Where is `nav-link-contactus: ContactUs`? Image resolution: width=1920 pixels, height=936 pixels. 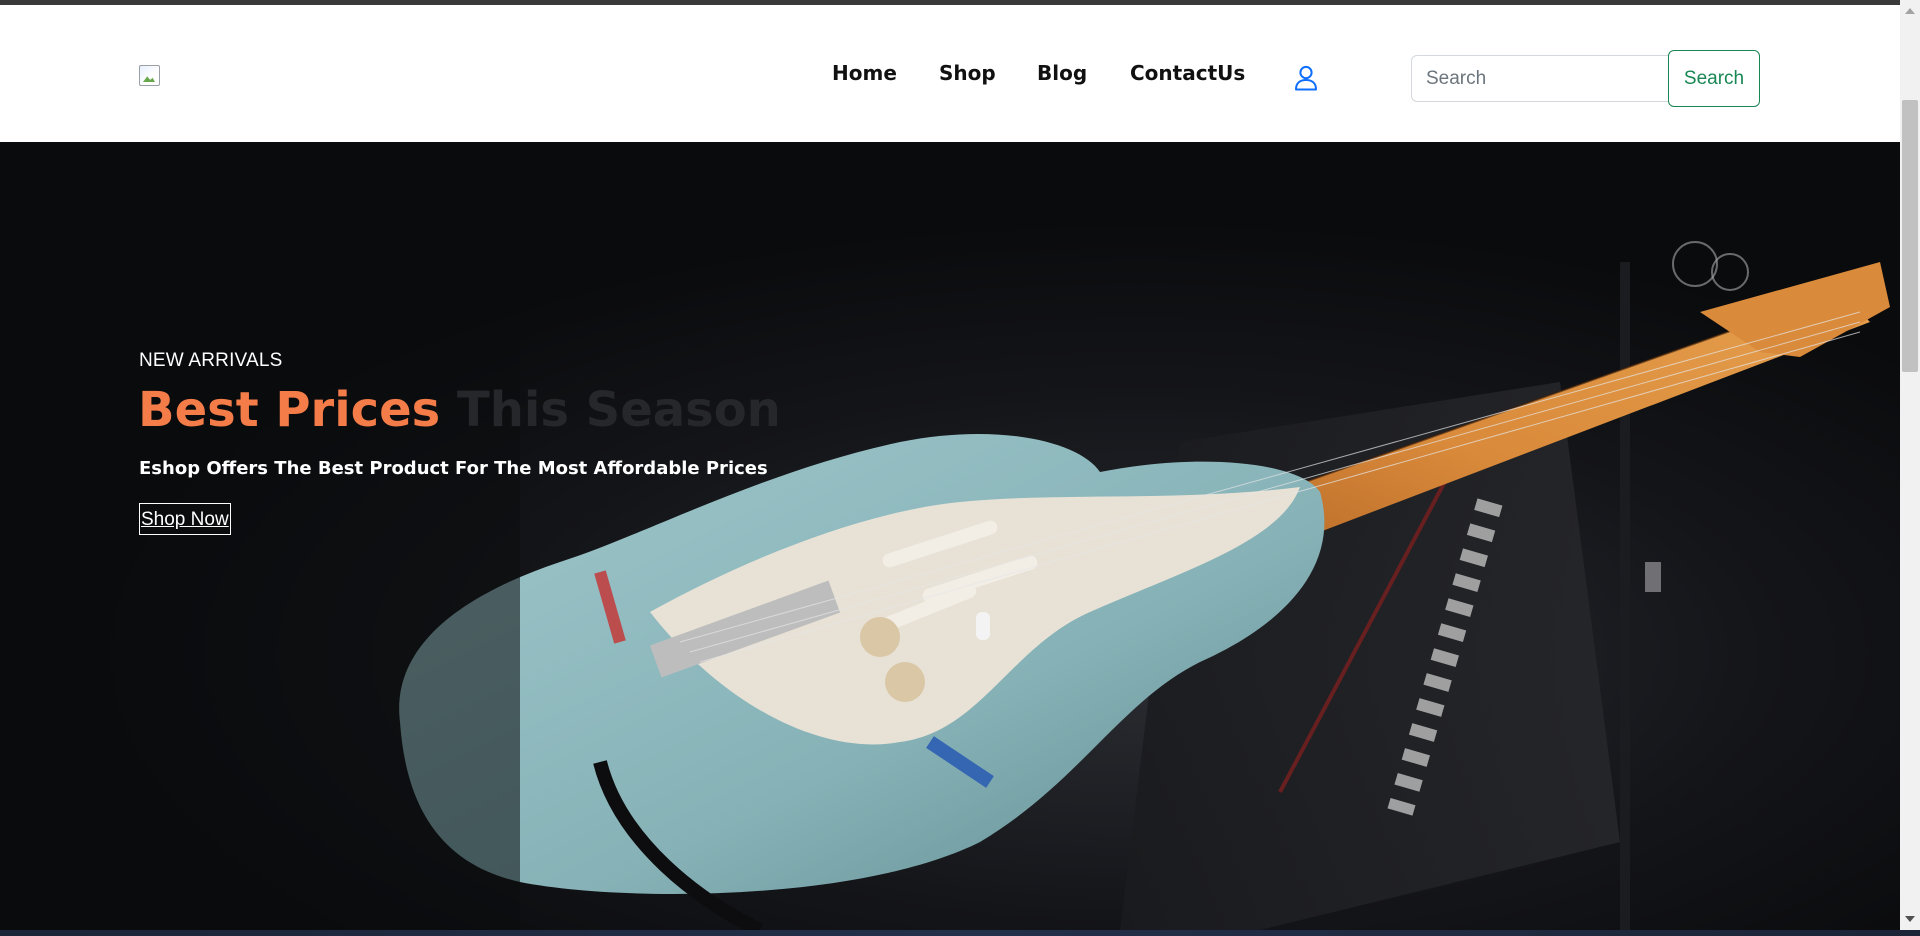 nav-link-contactus: ContactUs is located at coordinates (1187, 73).